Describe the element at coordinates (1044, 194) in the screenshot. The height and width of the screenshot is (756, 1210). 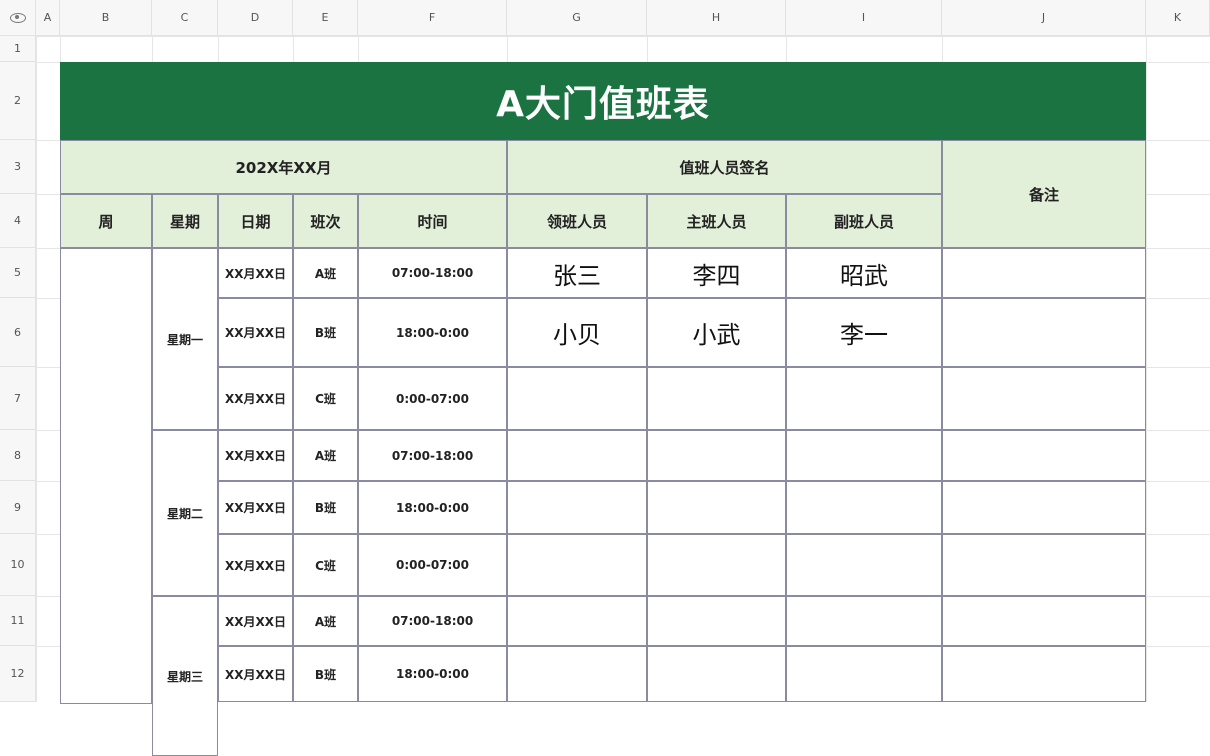
I see `remark-header: 备注` at that location.